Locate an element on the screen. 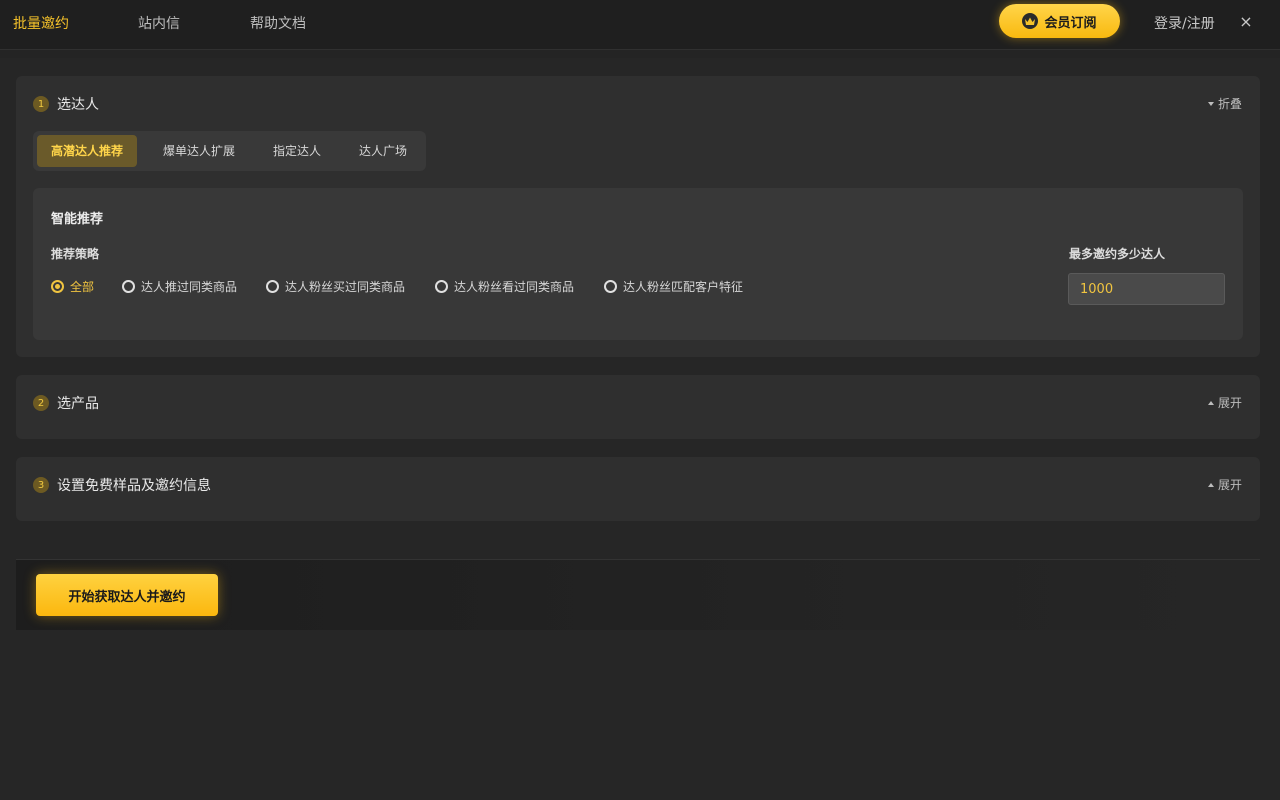 This screenshot has width=1280, height=800. strategy-option-fans-match: 达人粉丝匹配客户特征 is located at coordinates (673, 286).